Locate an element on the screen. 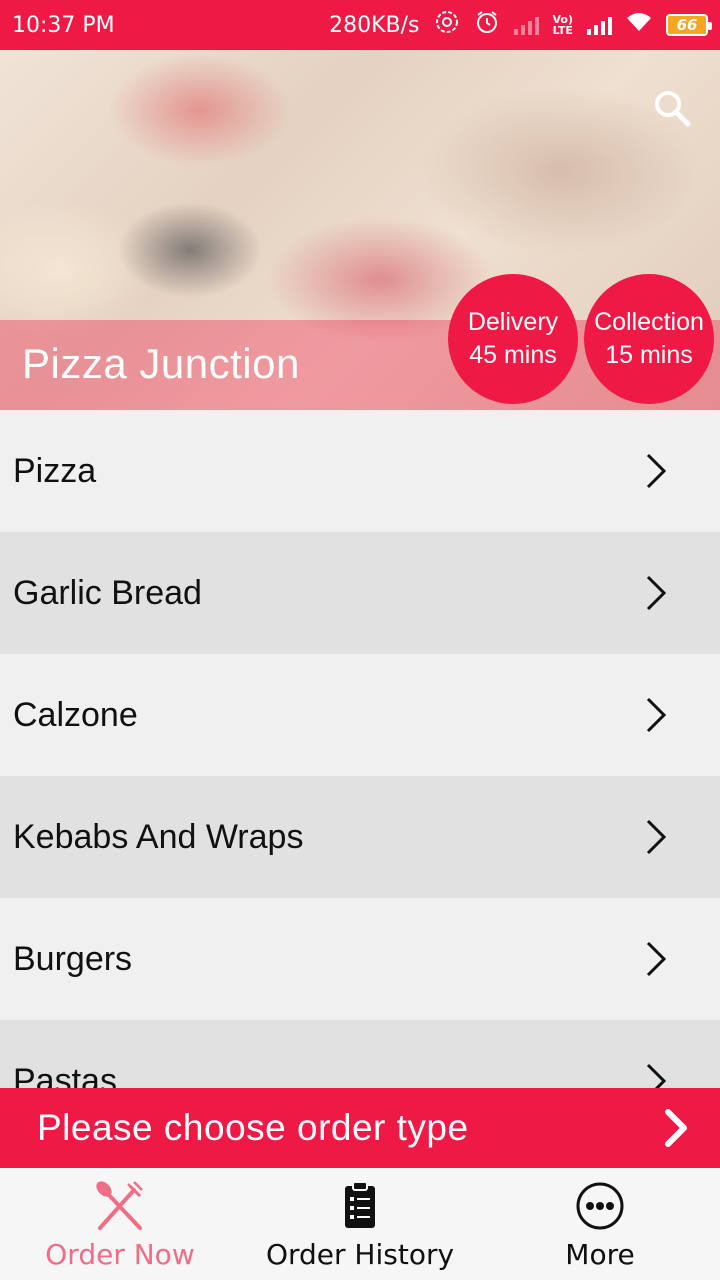  clipboard-icon is located at coordinates (360, 1204).